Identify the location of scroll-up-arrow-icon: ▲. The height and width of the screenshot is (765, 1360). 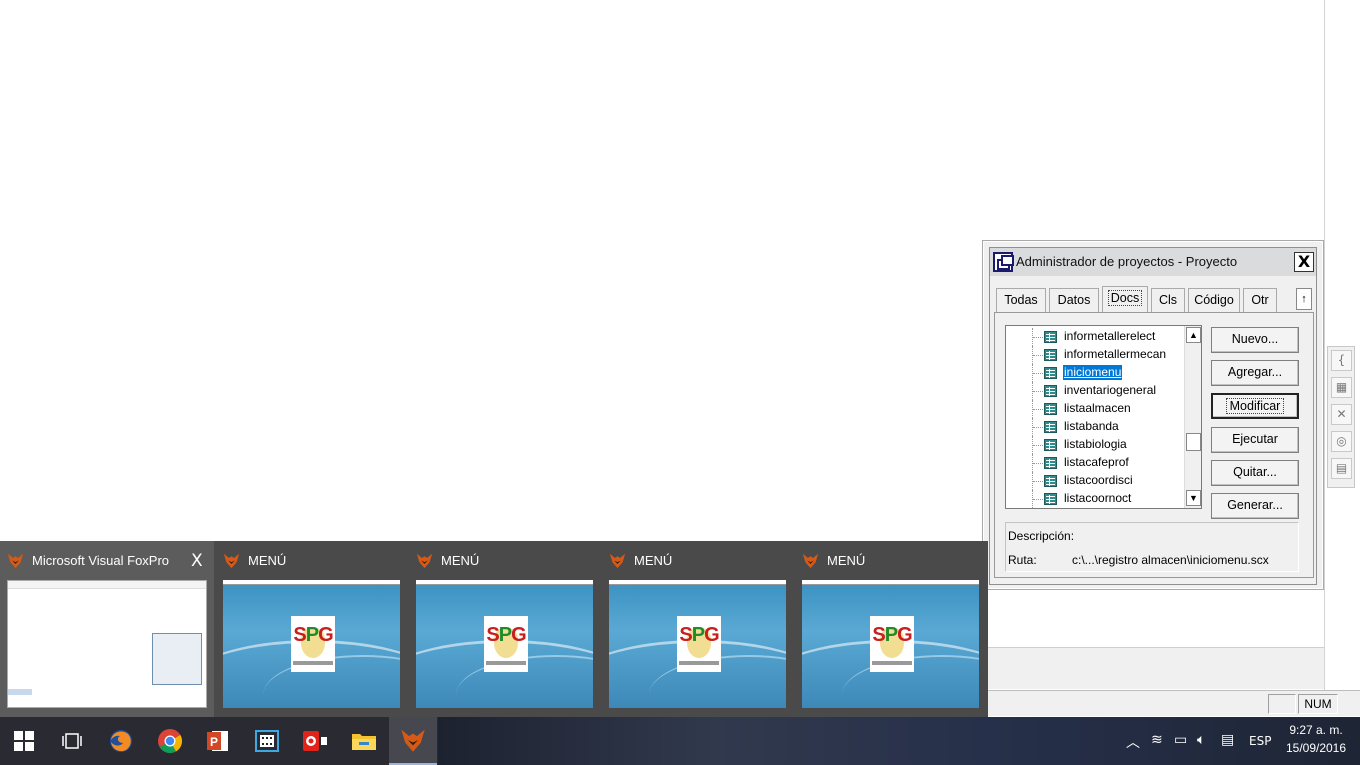
(1193, 335).